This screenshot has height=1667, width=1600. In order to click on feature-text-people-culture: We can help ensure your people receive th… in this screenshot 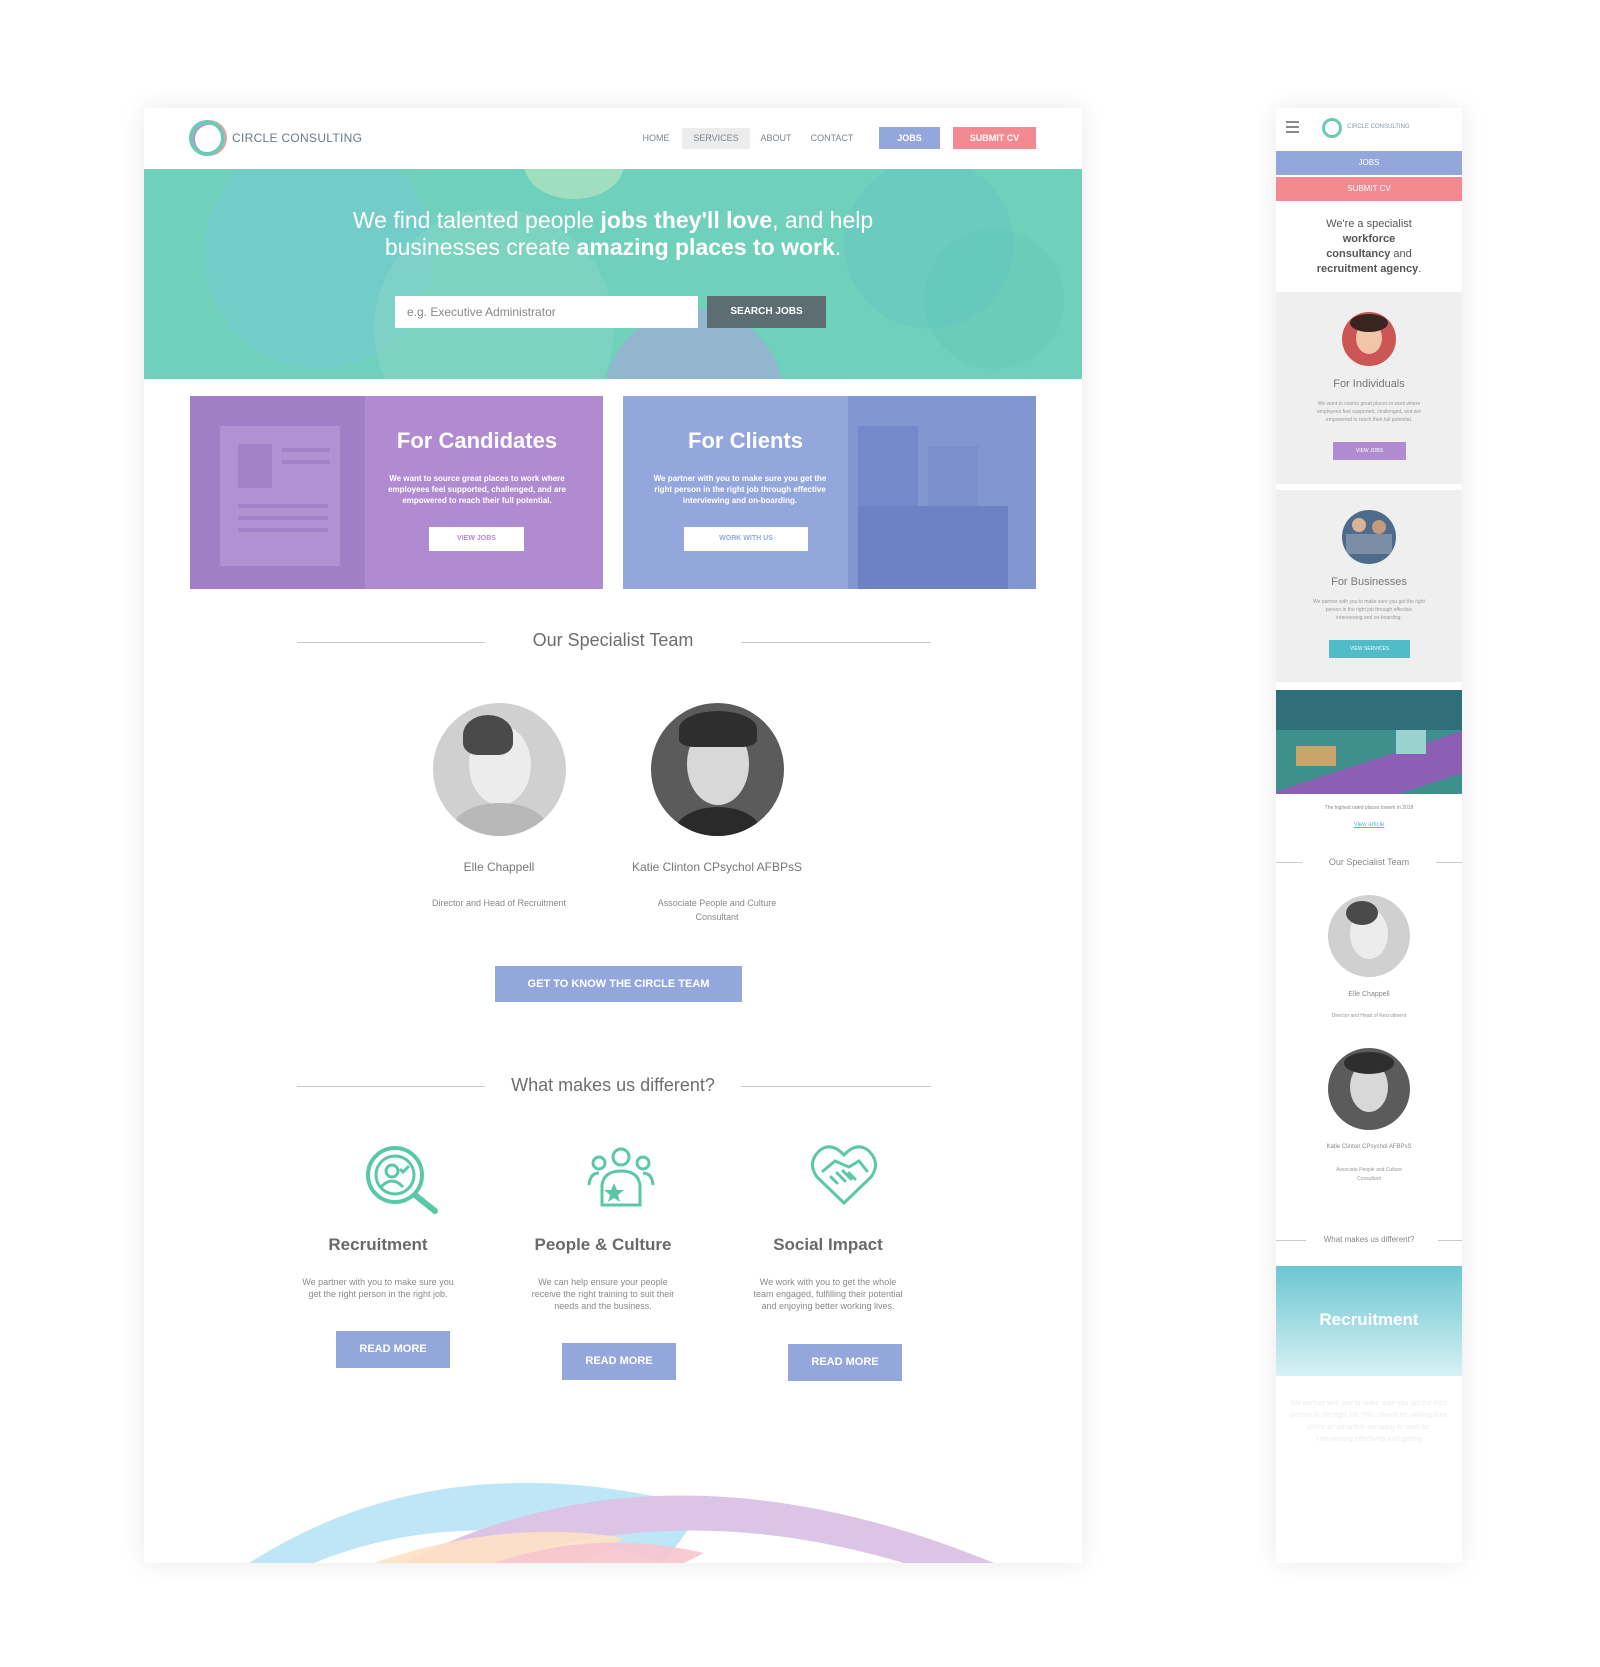, I will do `click(603, 1294)`.